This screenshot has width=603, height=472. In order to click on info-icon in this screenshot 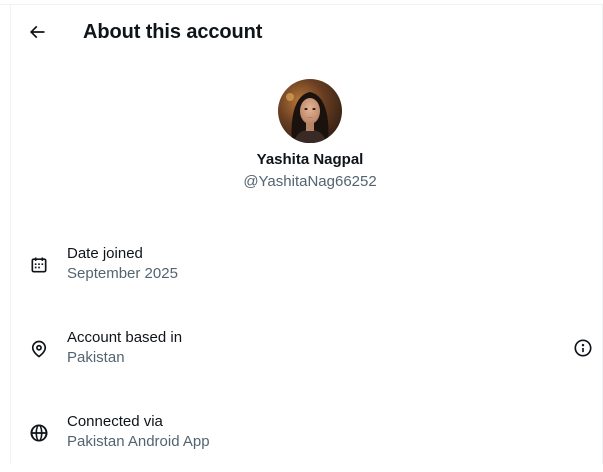, I will do `click(583, 348)`.